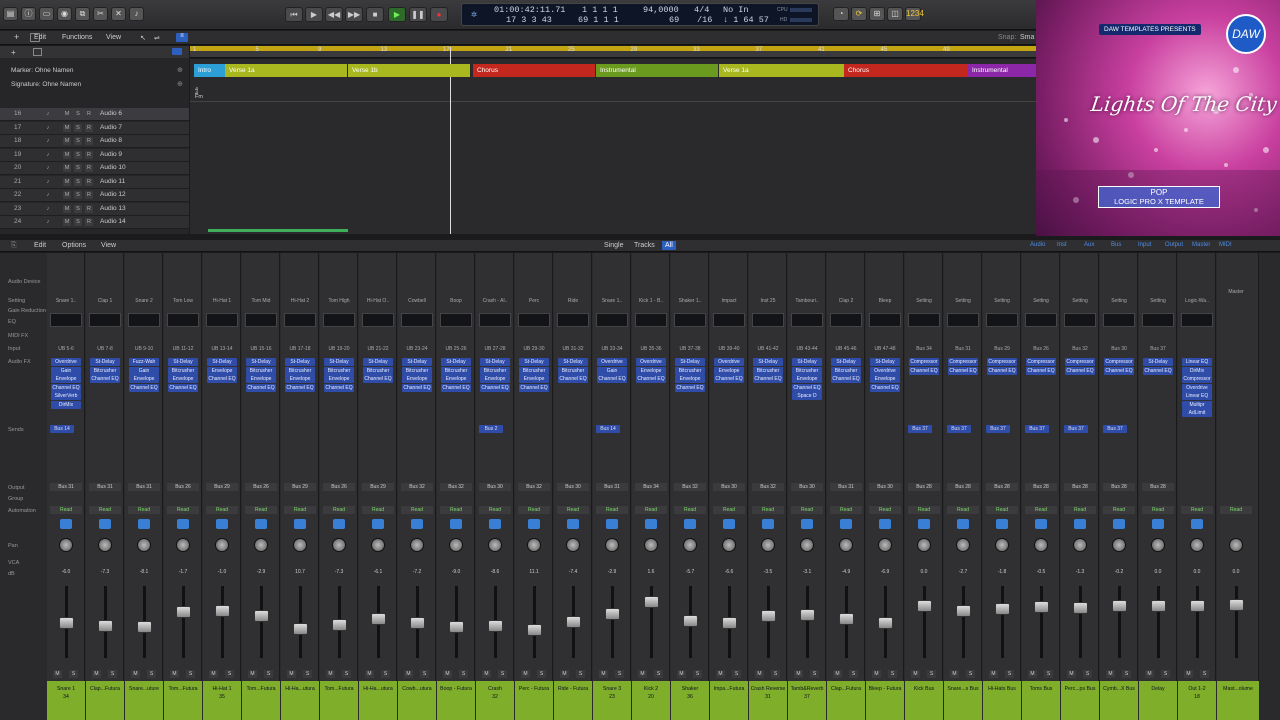 The image size is (1280, 720). What do you see at coordinates (768, 487) in the screenshot?
I see `output-slot: Bus 32` at bounding box center [768, 487].